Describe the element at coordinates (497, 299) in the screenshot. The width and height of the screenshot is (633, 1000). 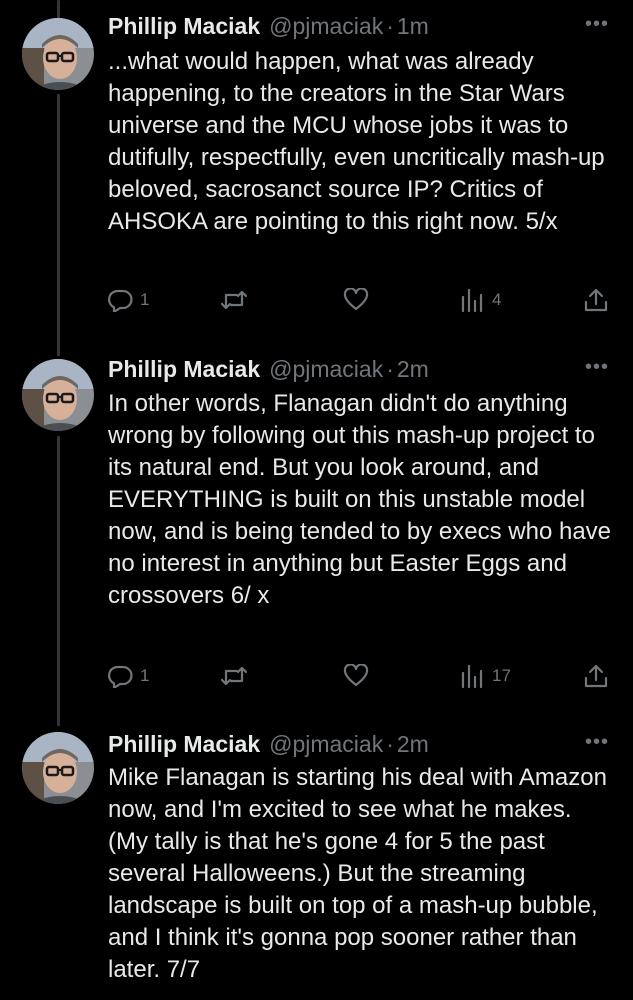
I see `views-count: 4` at that location.